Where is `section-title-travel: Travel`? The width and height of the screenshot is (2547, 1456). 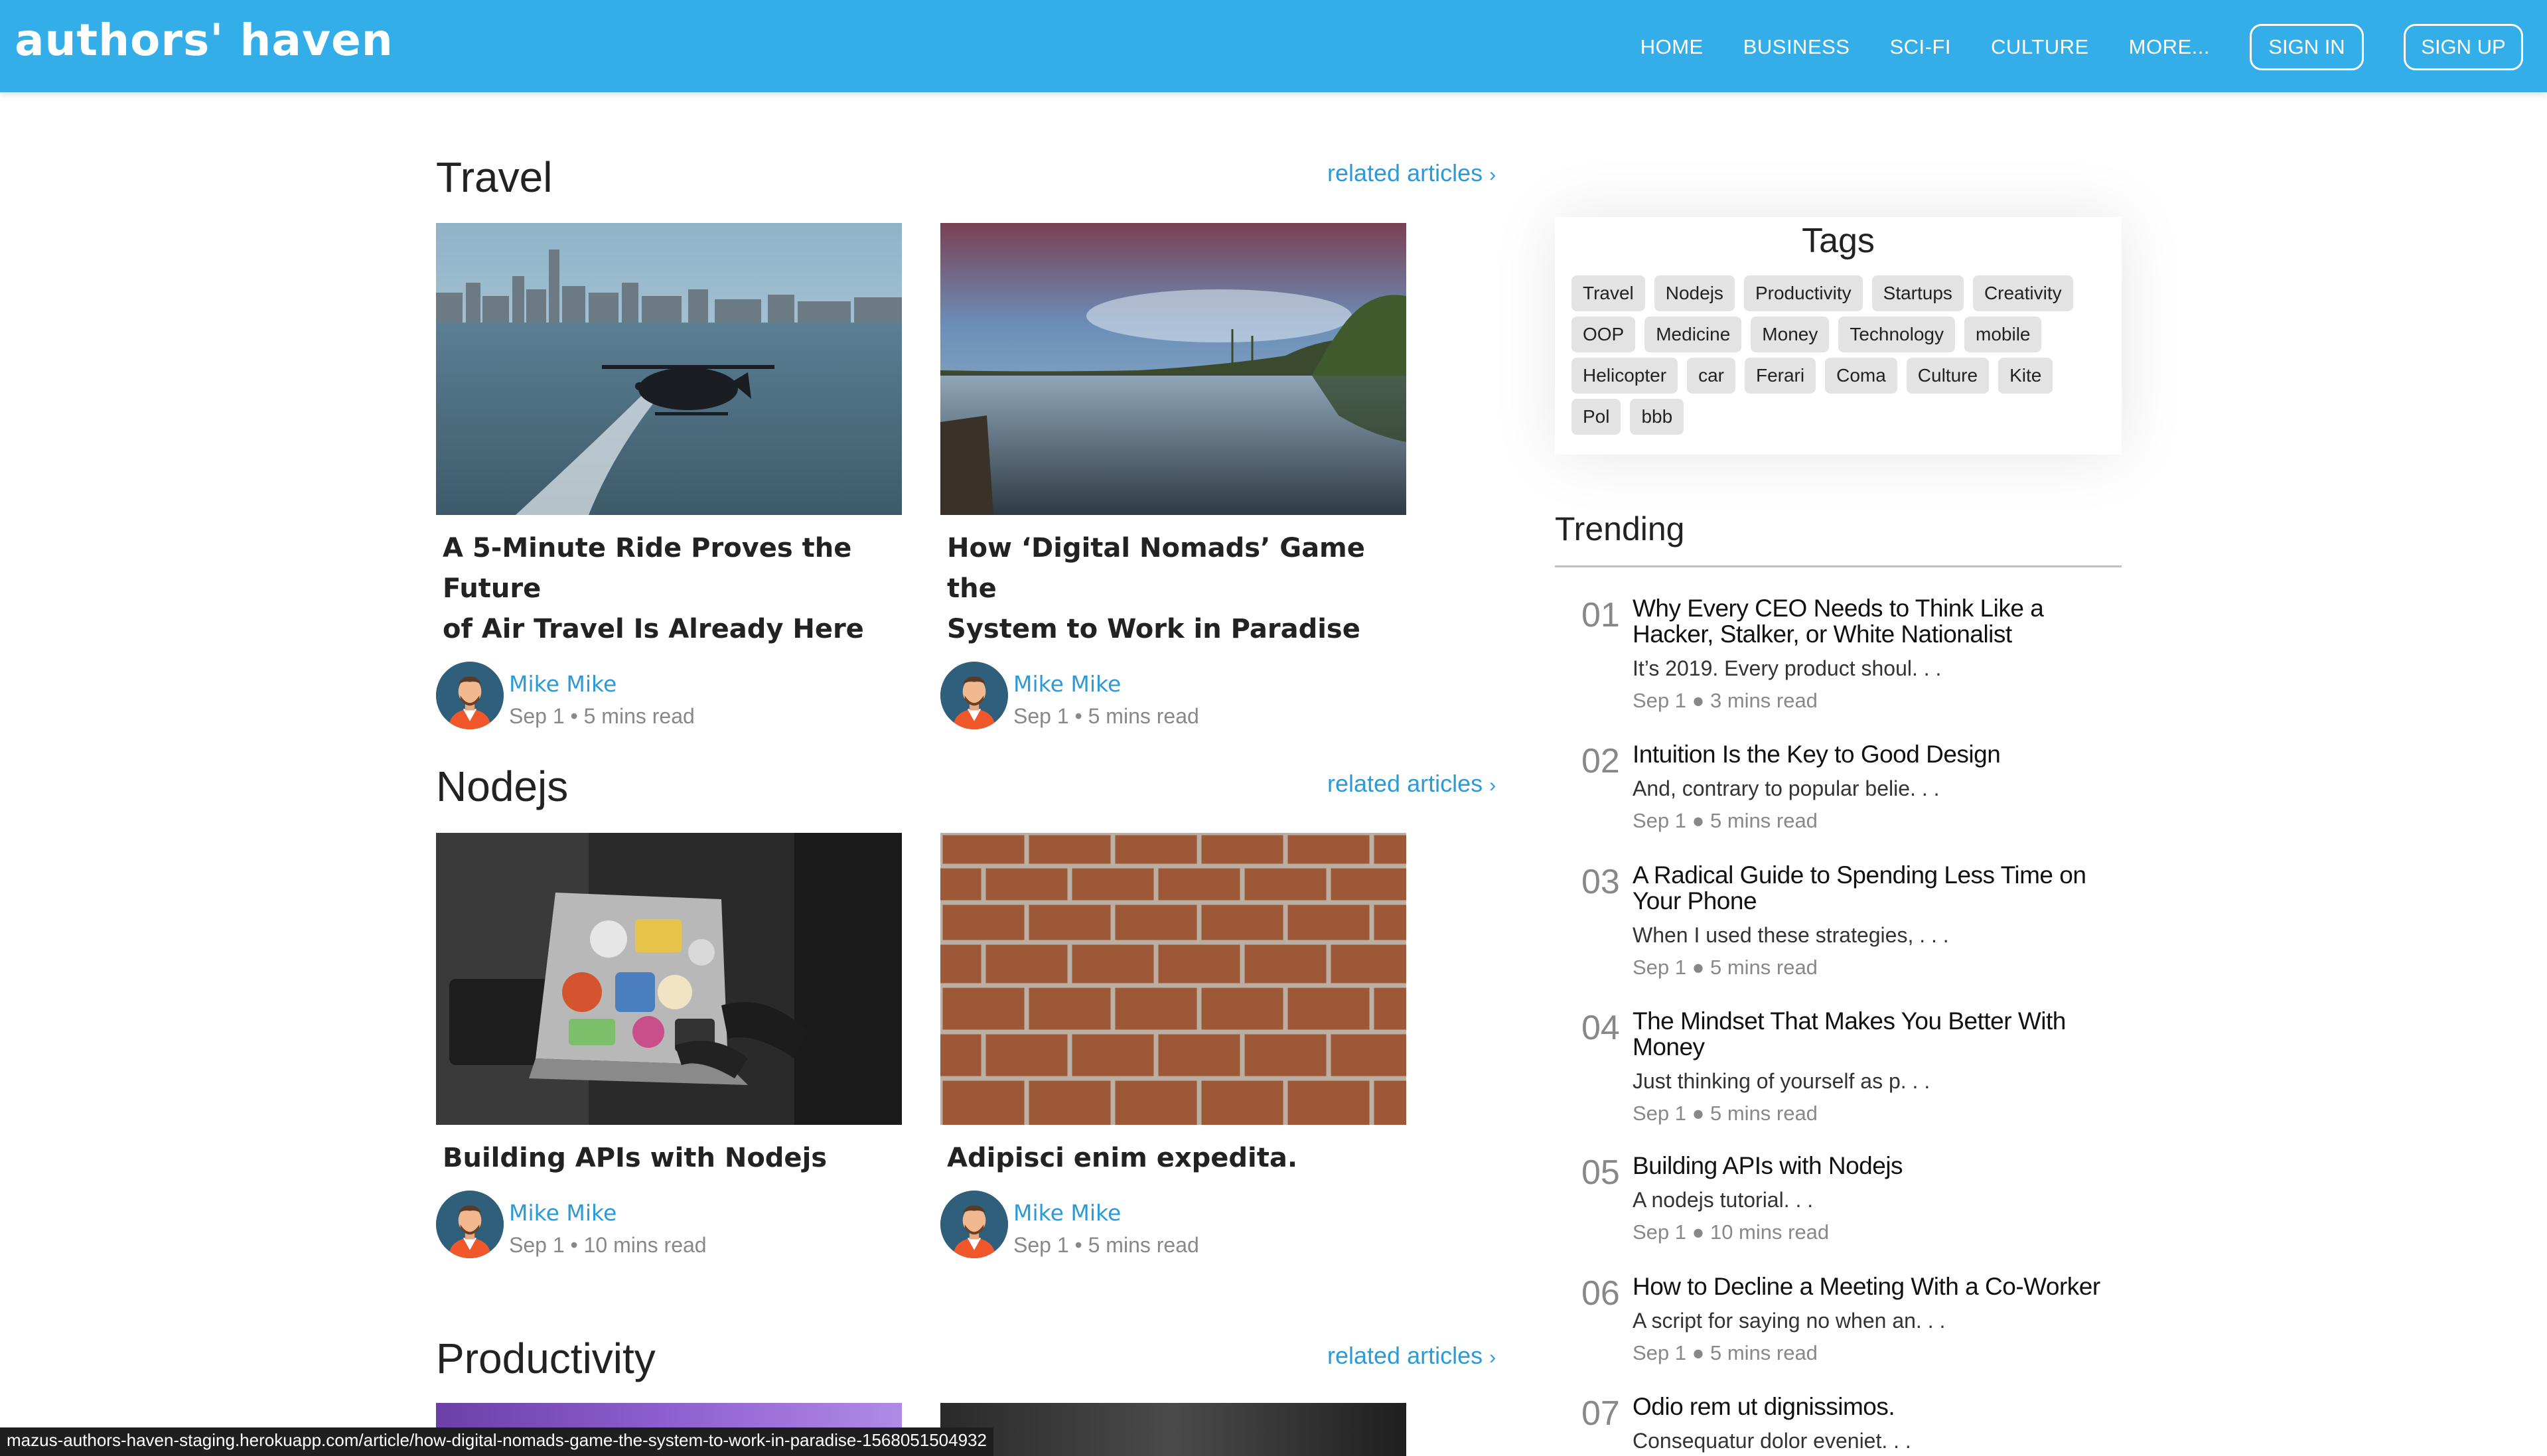 section-title-travel: Travel is located at coordinates (494, 177).